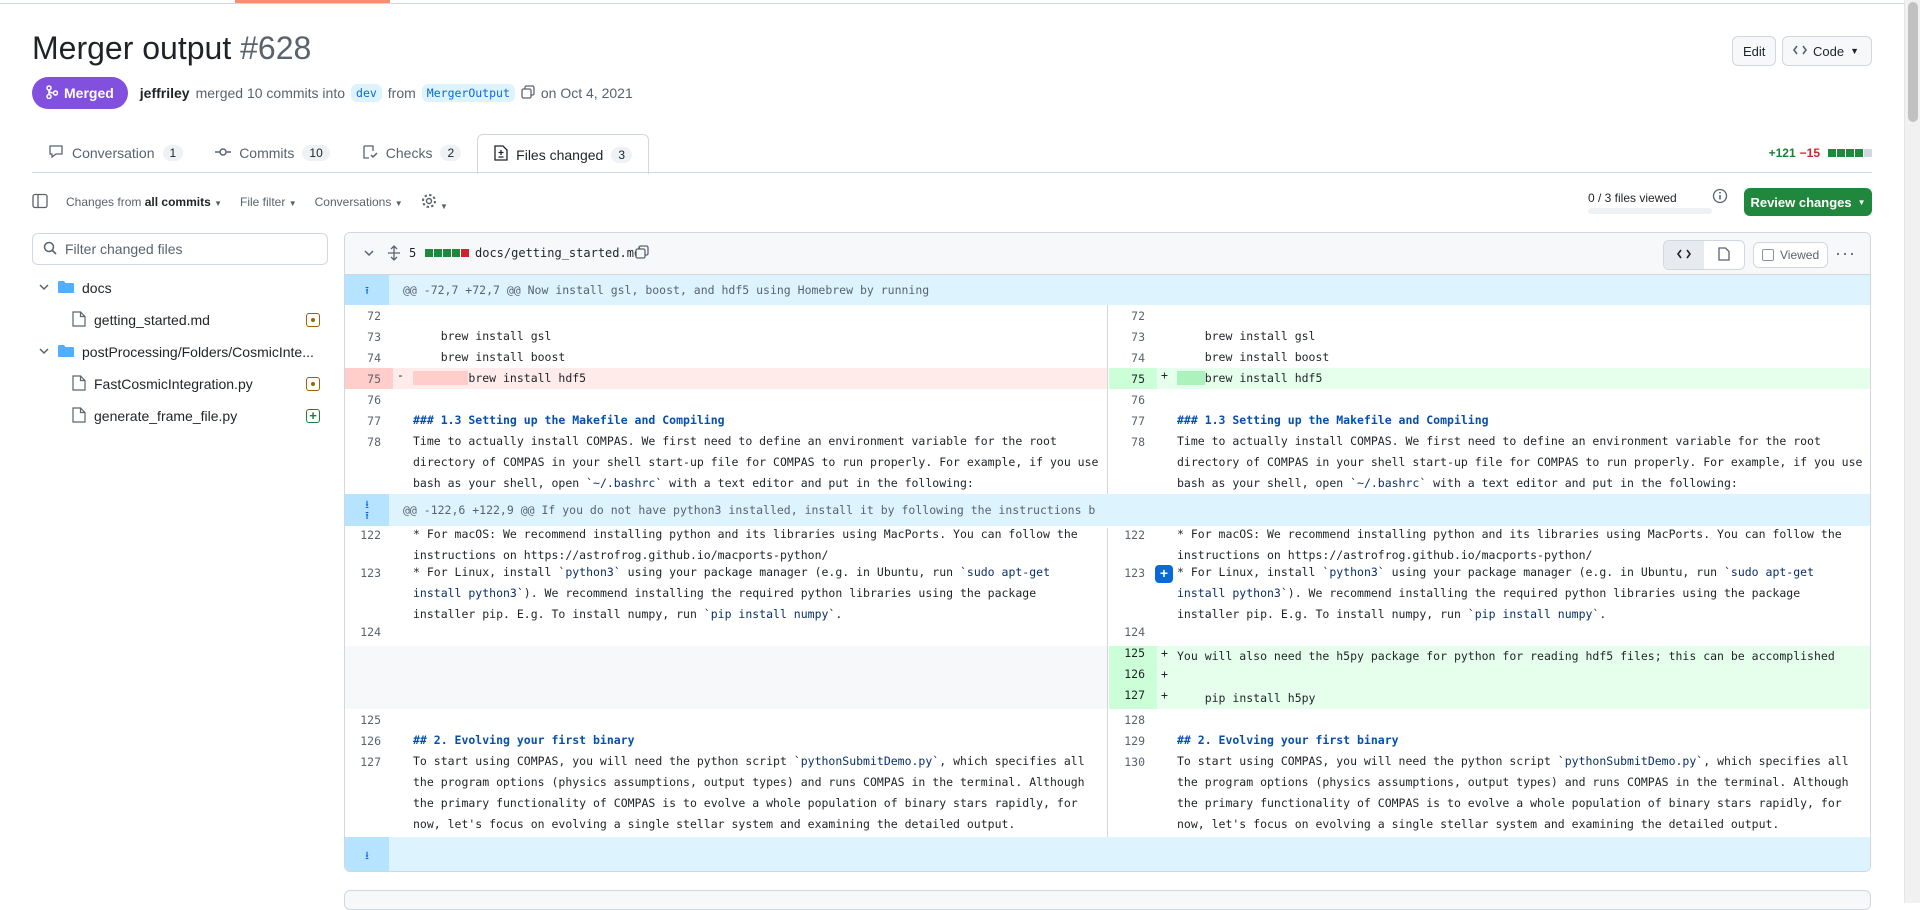 This screenshot has height=910, width=1920. What do you see at coordinates (369, 254) in the screenshot?
I see `chevron-down-icon` at bounding box center [369, 254].